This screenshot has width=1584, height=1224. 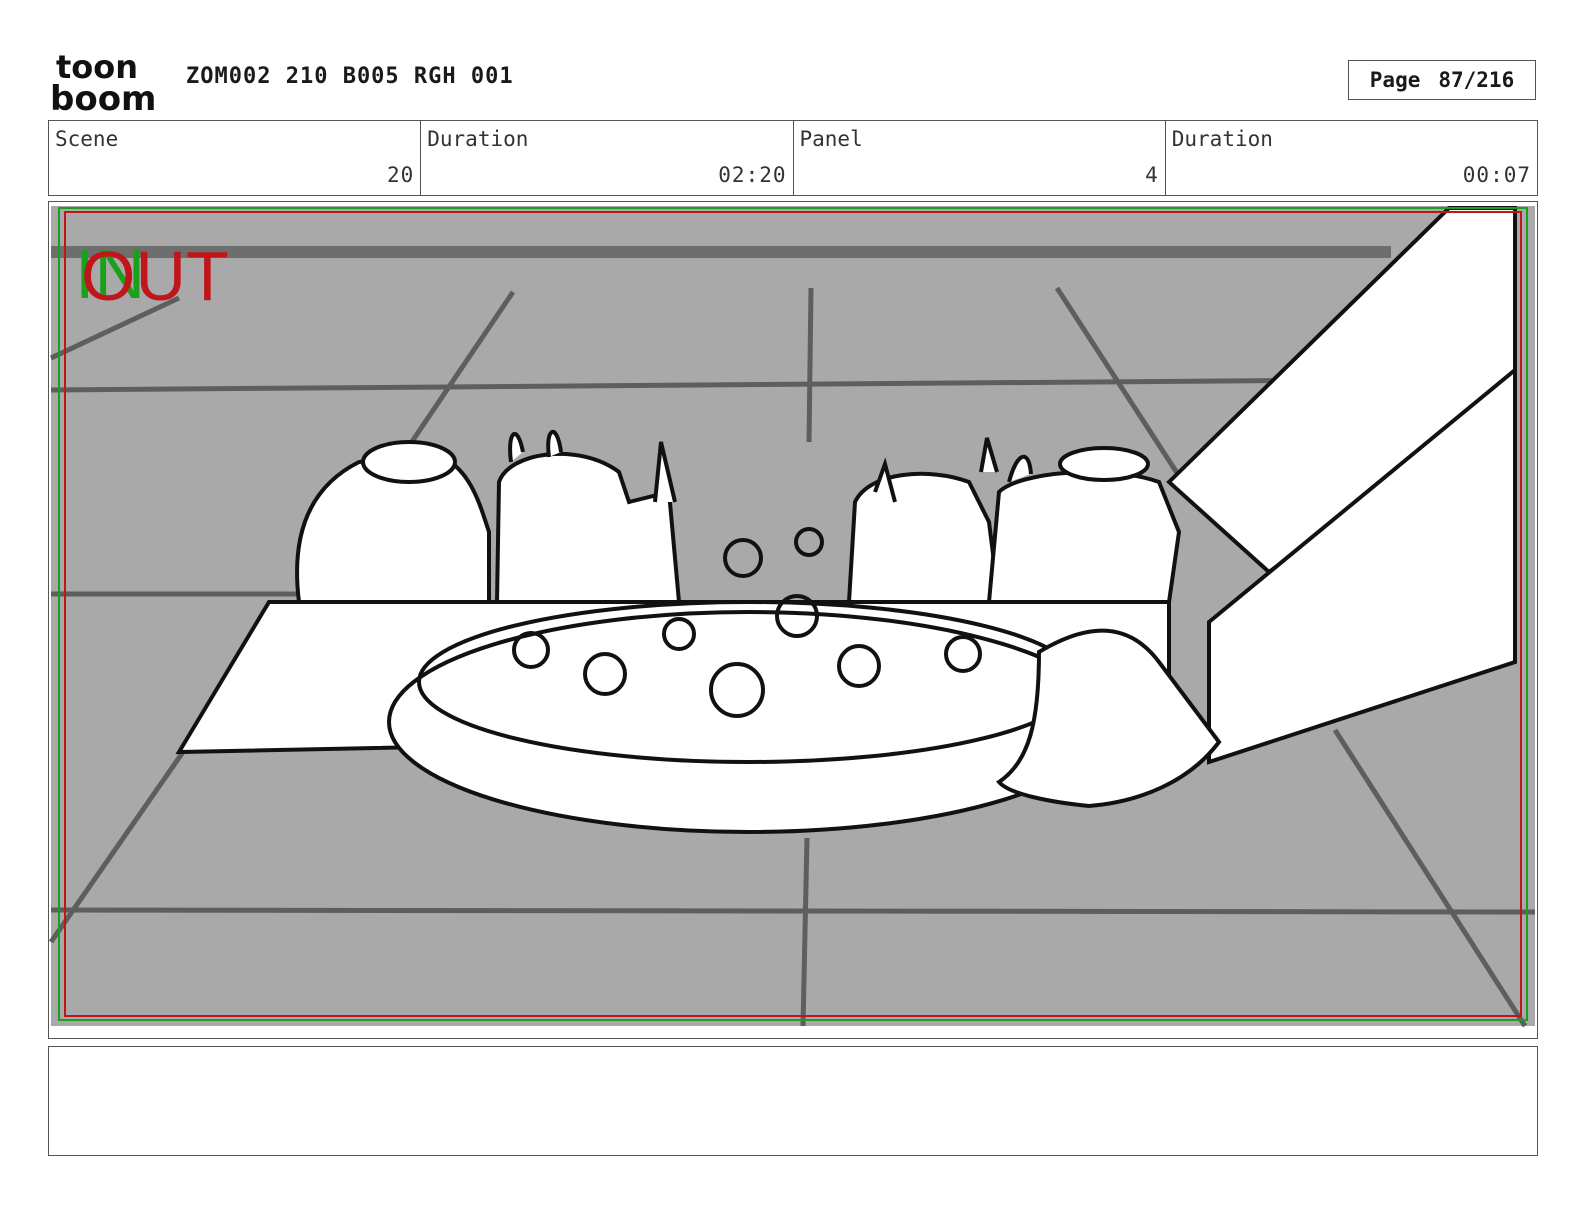 I want to click on panel-value: 4, so click(x=1152, y=175).